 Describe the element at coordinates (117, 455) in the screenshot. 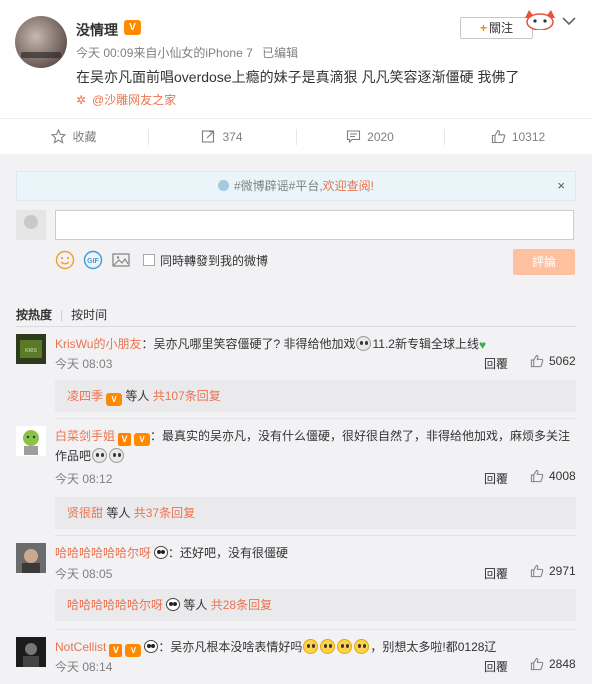

I see `face-emoji-icon` at that location.